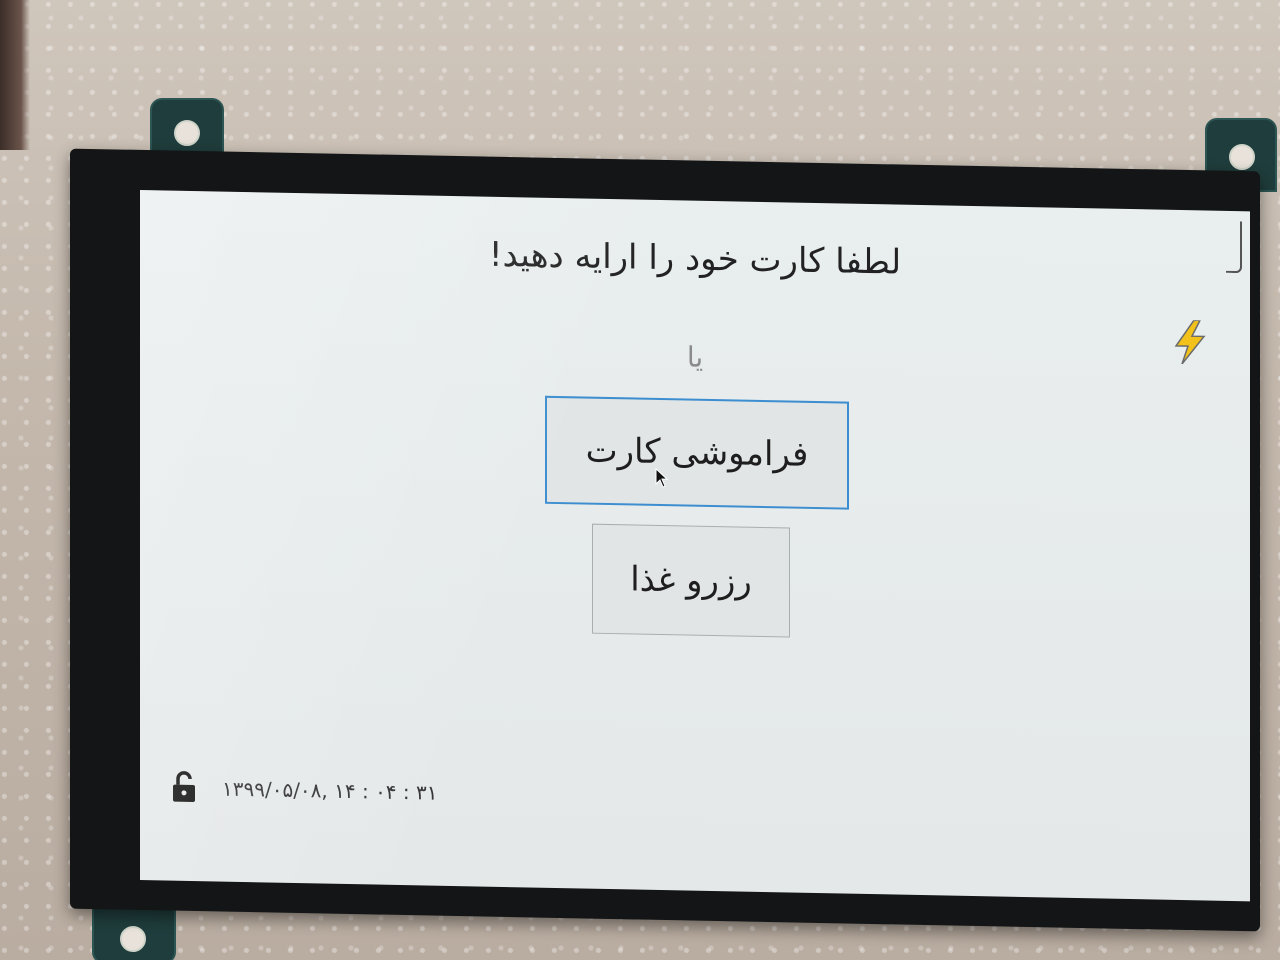  I want to click on background-shadow, so click(15, 75).